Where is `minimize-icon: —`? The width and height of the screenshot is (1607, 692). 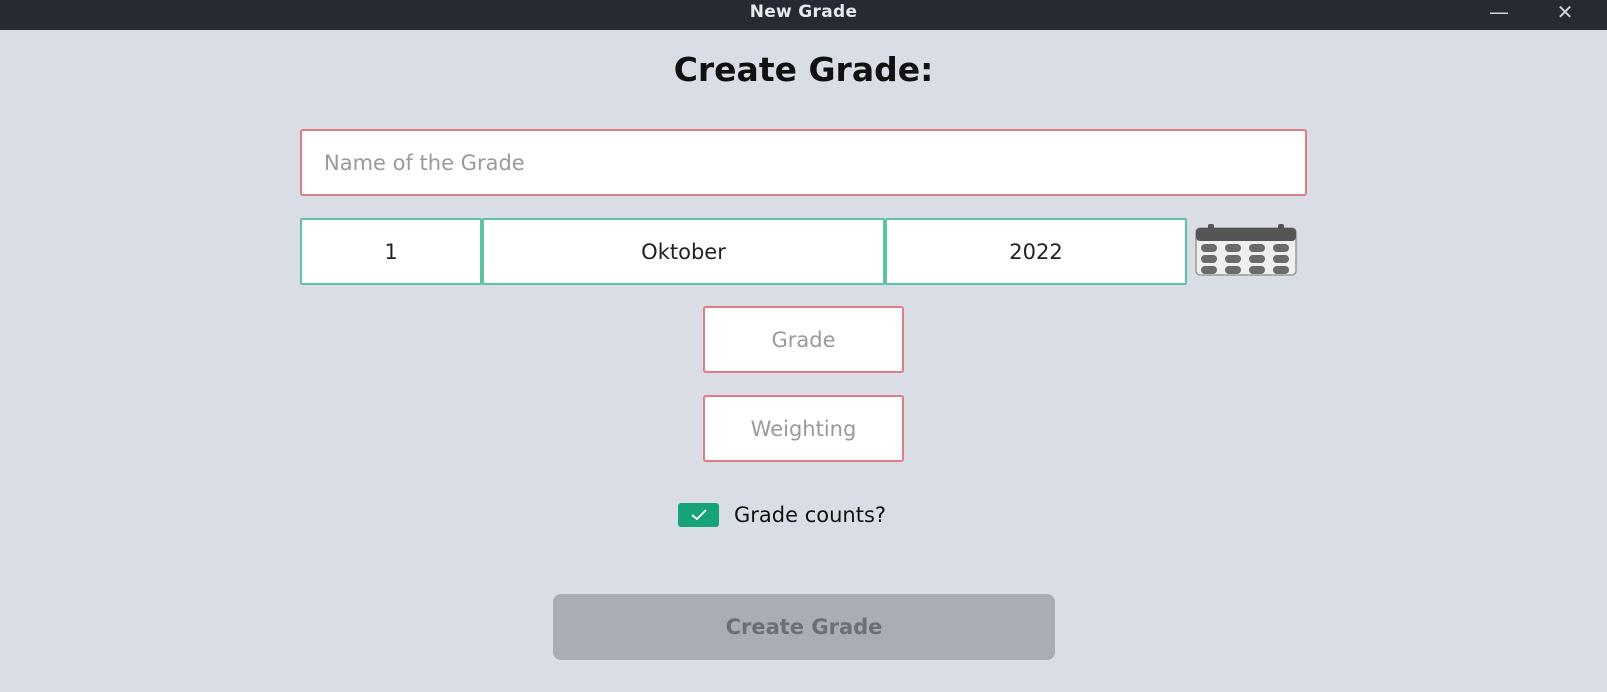
minimize-icon: — is located at coordinates (1499, 13).